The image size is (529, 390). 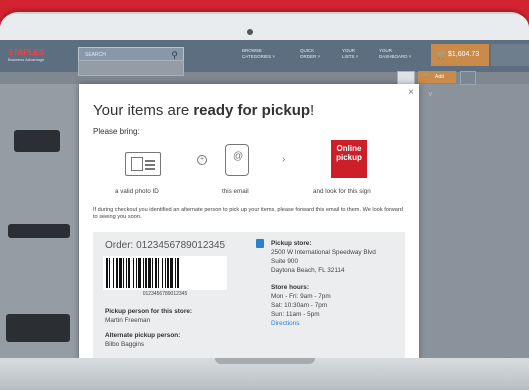 What do you see at coordinates (165, 294) in the screenshot?
I see `barcode-number: 0123456789012345` at bounding box center [165, 294].